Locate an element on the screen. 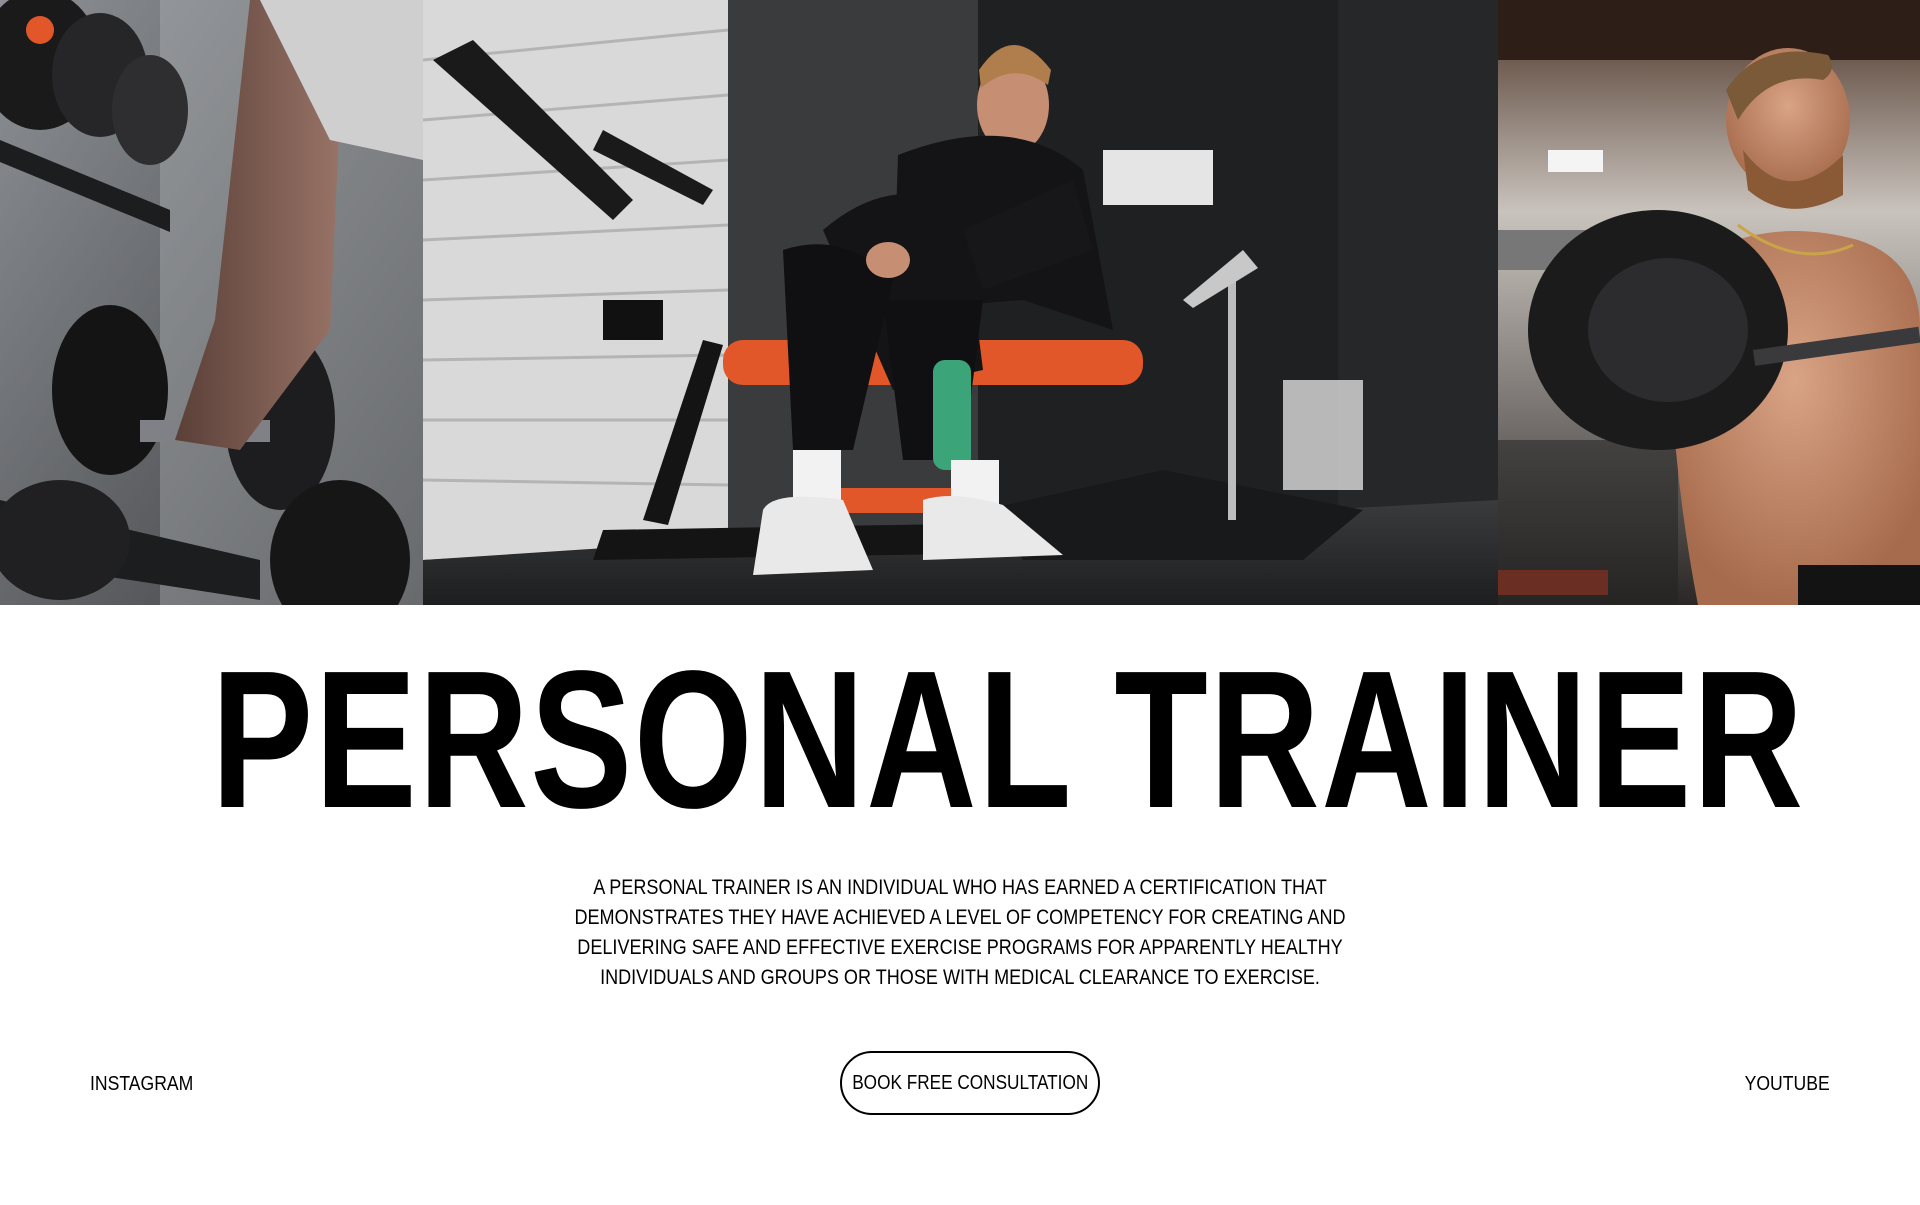  instagram-link: INSTAGRAM is located at coordinates (141, 1084).